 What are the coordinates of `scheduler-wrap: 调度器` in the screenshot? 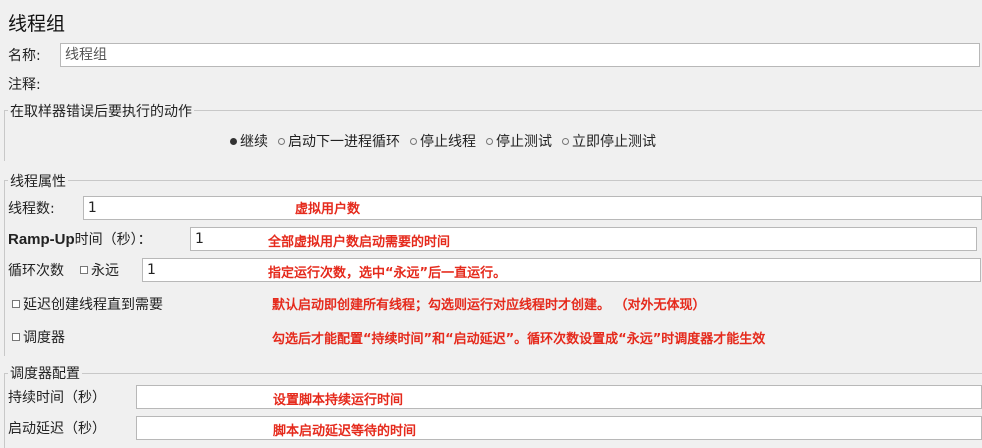 It's located at (32, 337).